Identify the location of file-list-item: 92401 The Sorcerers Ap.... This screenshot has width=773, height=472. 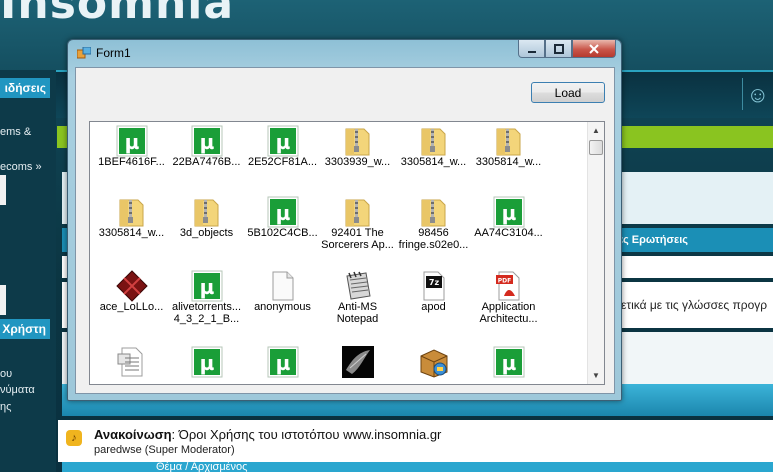
(357, 228).